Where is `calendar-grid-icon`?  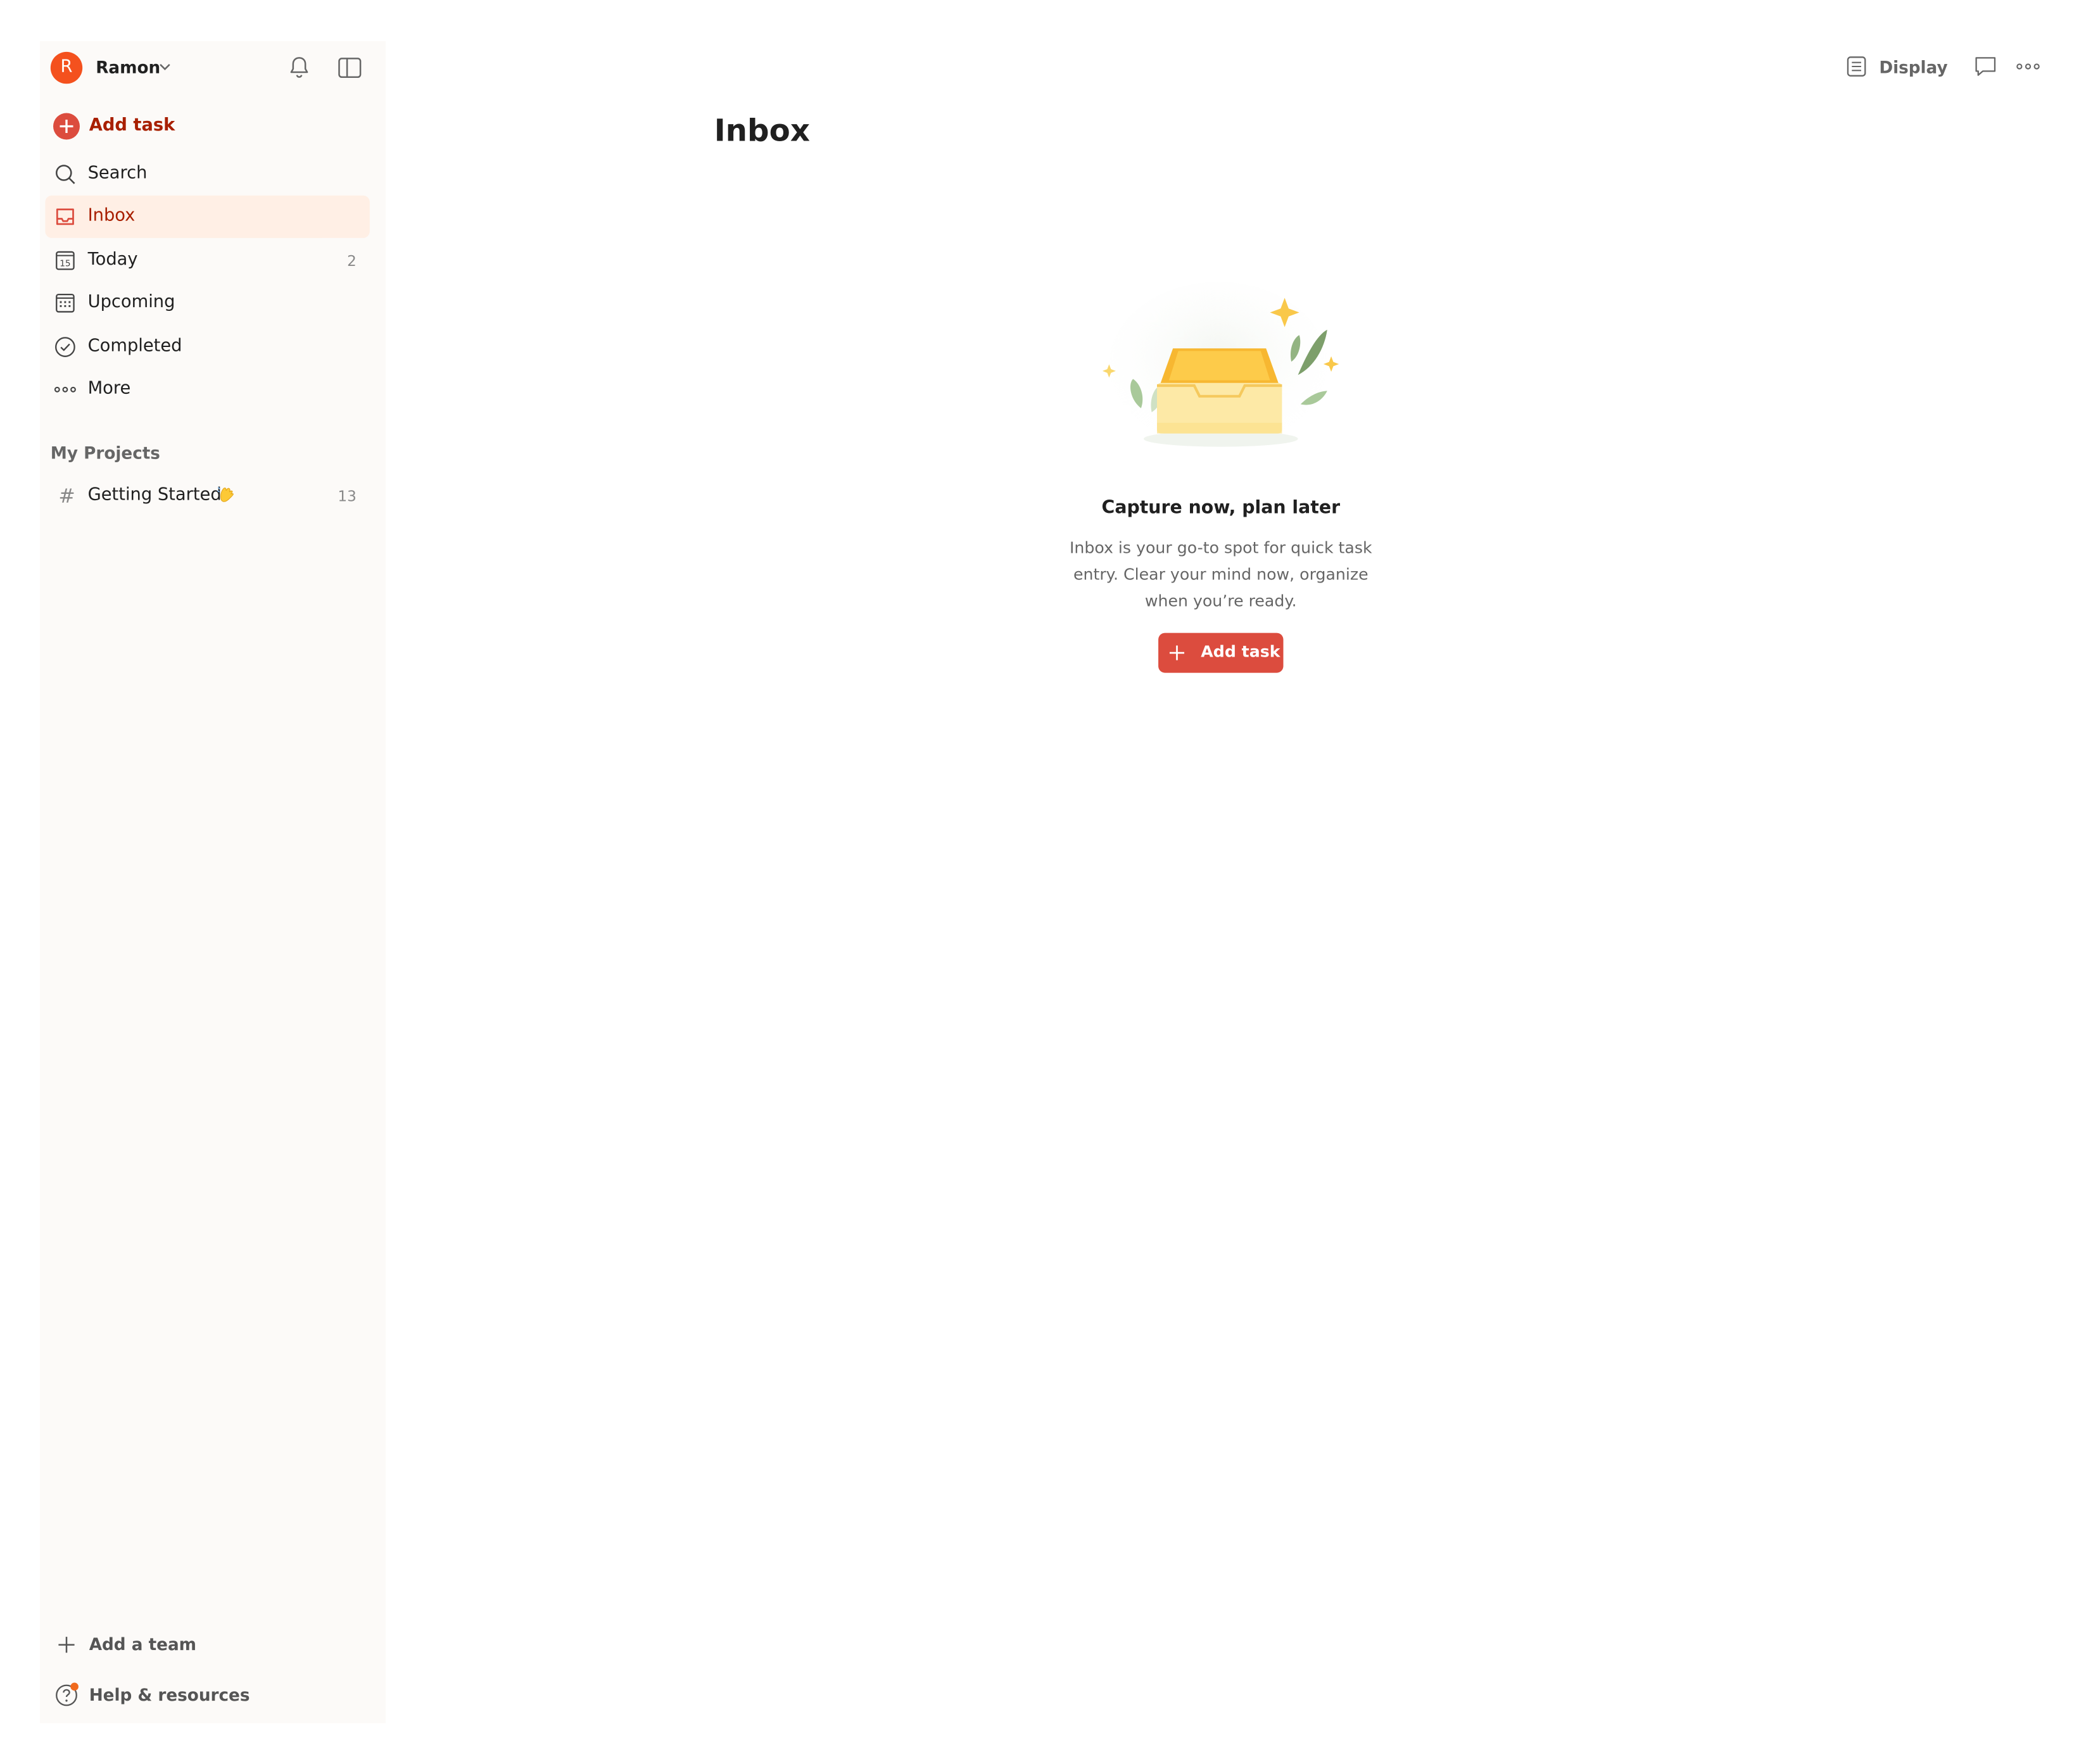
calendar-grid-icon is located at coordinates (65, 303).